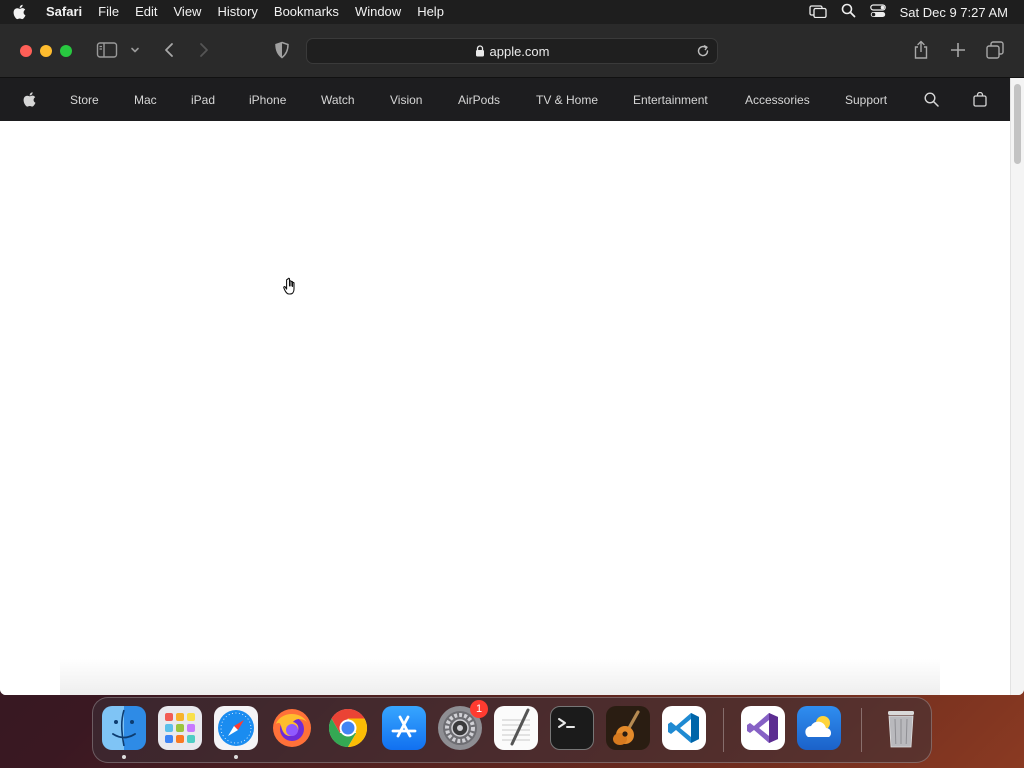 The height and width of the screenshot is (768, 1024). What do you see at coordinates (516, 728) in the screenshot?
I see `textedit-icon` at bounding box center [516, 728].